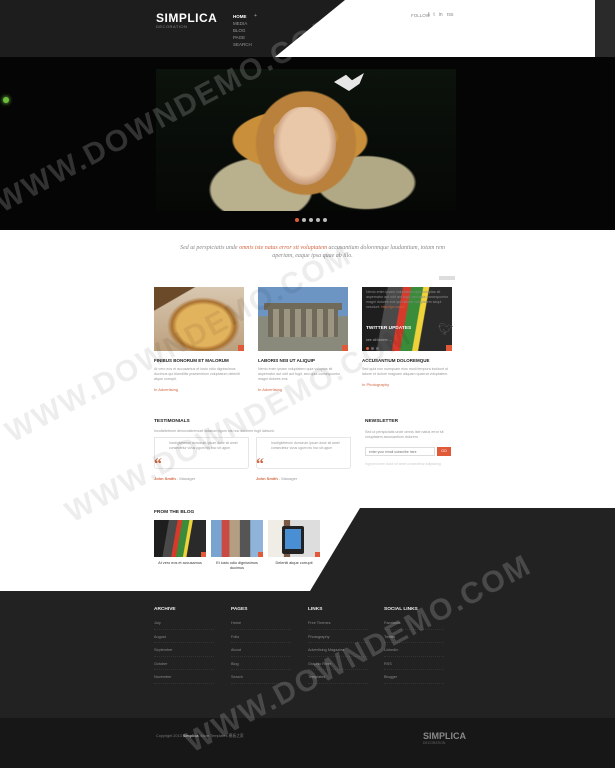  What do you see at coordinates (444, 451) in the screenshot?
I see `newsletter-submit-button: GO` at bounding box center [444, 451].